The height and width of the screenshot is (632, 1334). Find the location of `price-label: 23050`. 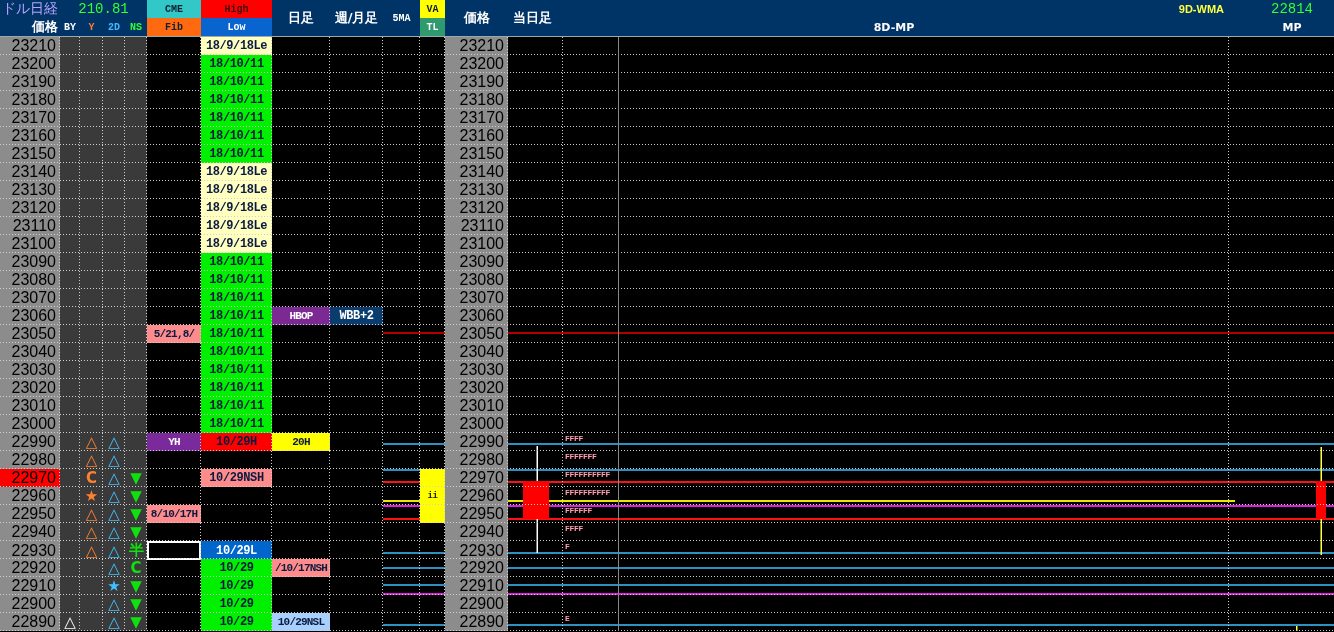

price-label: 23050 is located at coordinates (30, 334).